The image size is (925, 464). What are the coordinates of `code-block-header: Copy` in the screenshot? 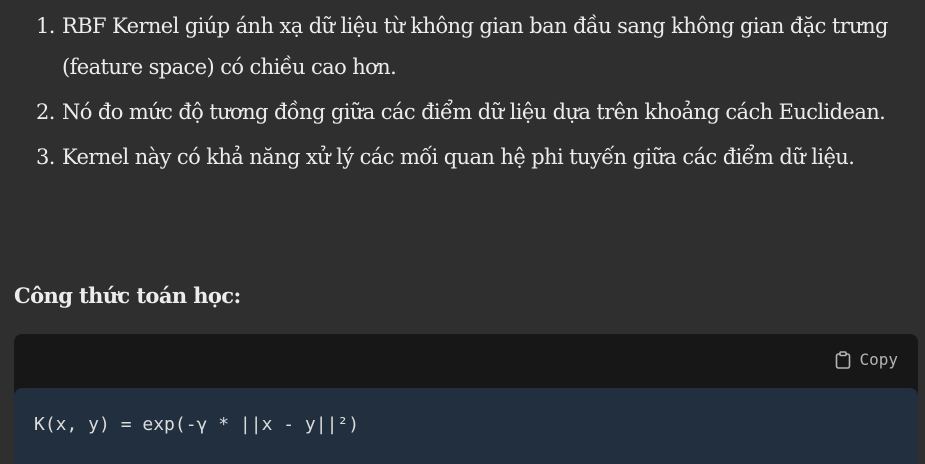 It's located at (466, 361).